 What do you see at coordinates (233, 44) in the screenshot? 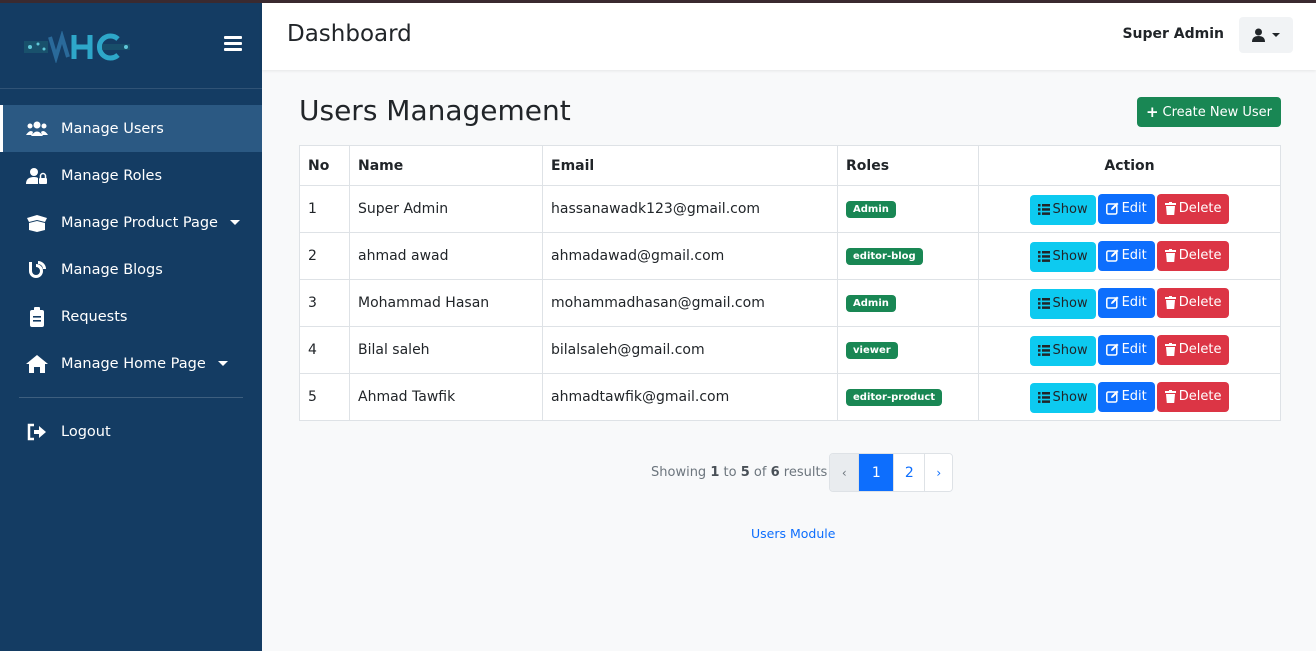
I see `menu-toggle-icon` at bounding box center [233, 44].